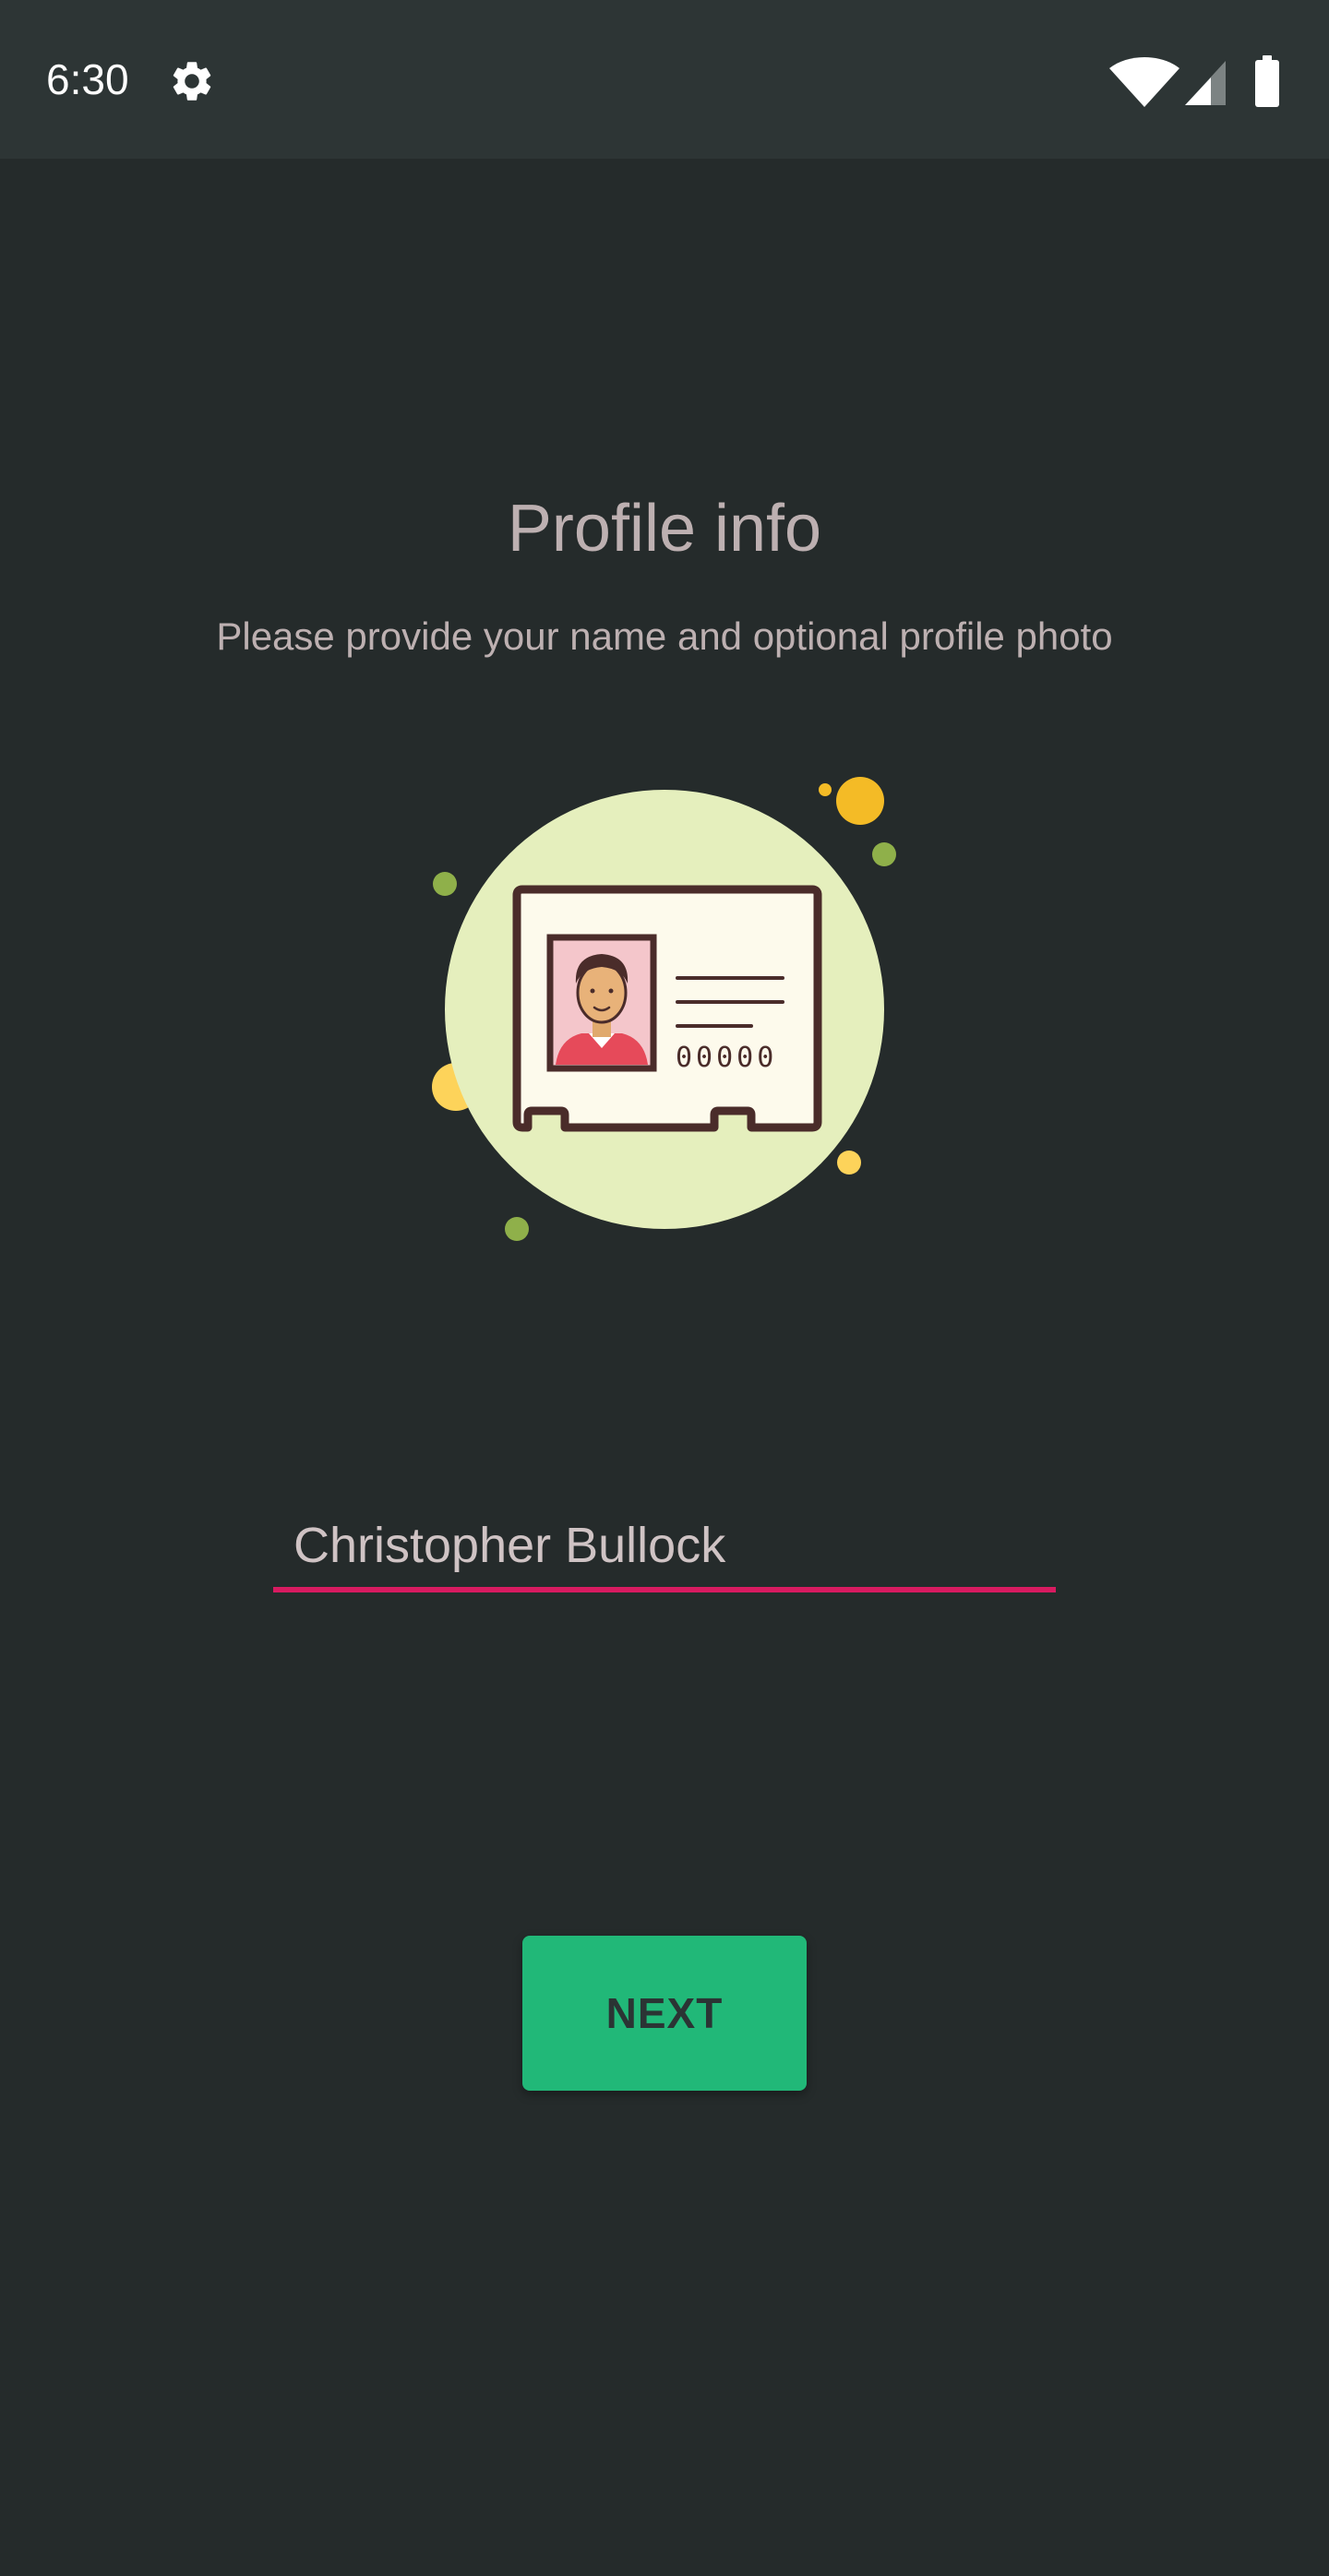 This screenshot has height=2576, width=1329. What do you see at coordinates (665, 2013) in the screenshot?
I see `next-button: NEXT` at bounding box center [665, 2013].